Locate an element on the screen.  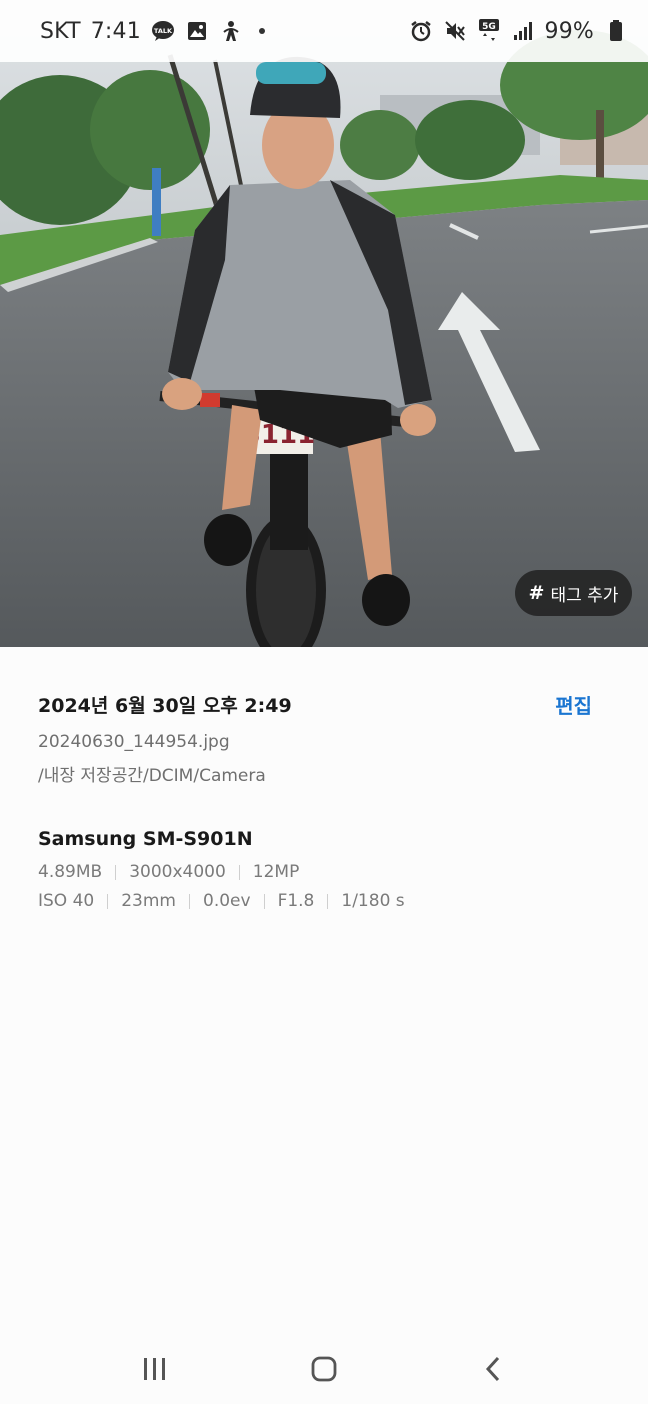
hash-icon: # is located at coordinates (536, 593).